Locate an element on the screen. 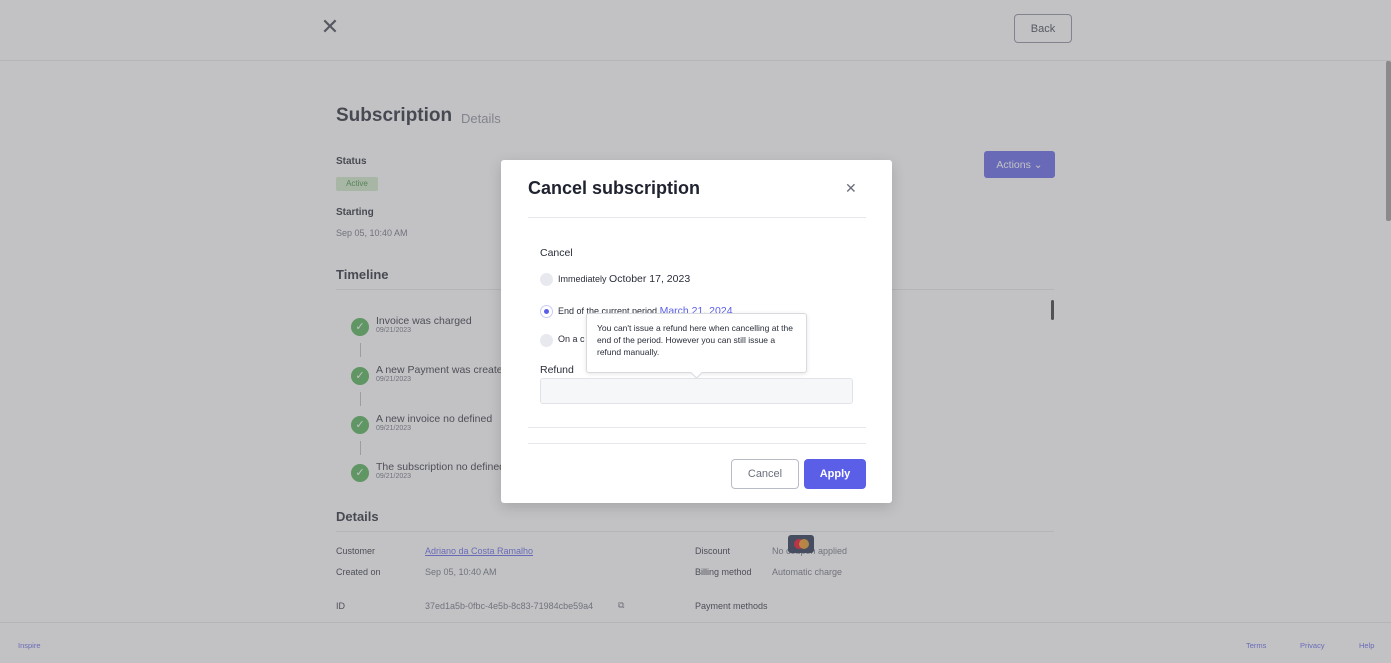 This screenshot has height=663, width=1391. close-icon: ✕ is located at coordinates (851, 188).